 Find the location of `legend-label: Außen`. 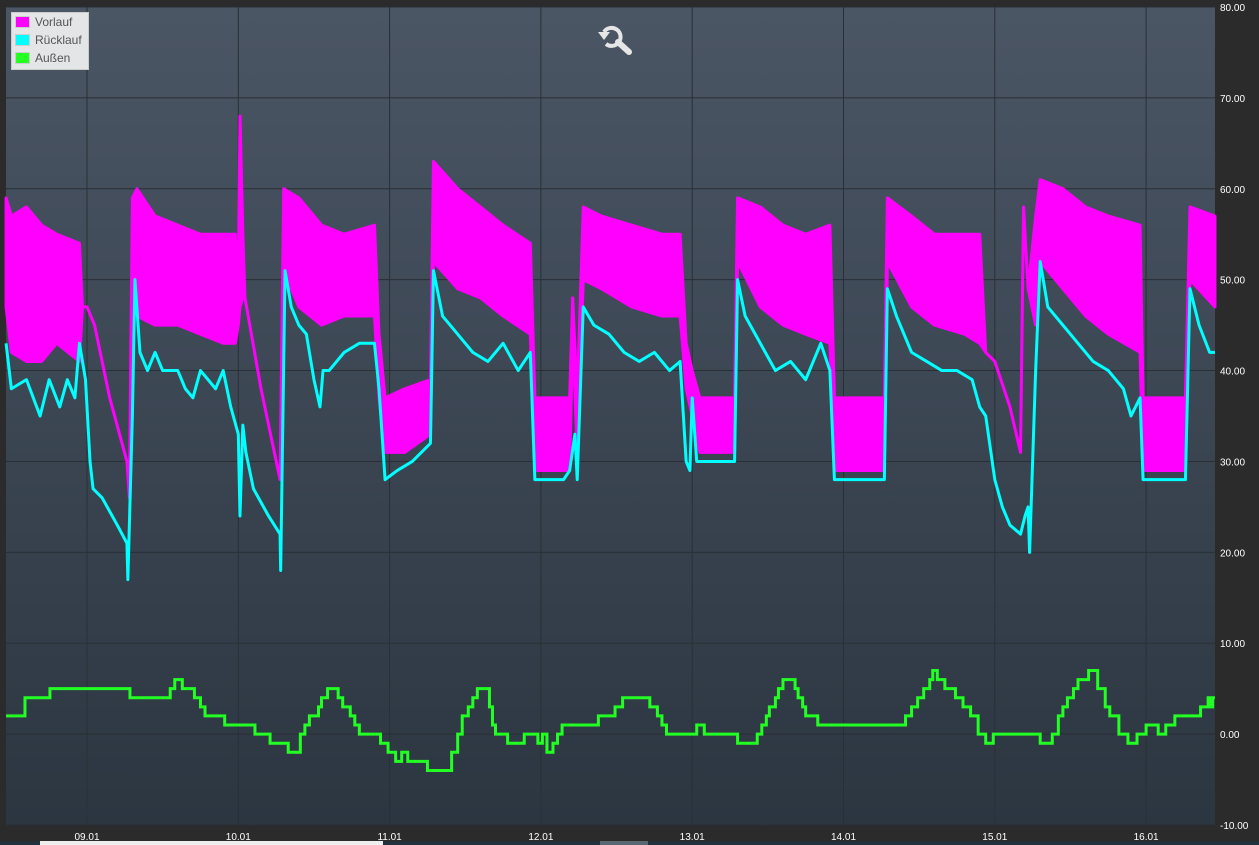

legend-label: Außen is located at coordinates (53, 58).